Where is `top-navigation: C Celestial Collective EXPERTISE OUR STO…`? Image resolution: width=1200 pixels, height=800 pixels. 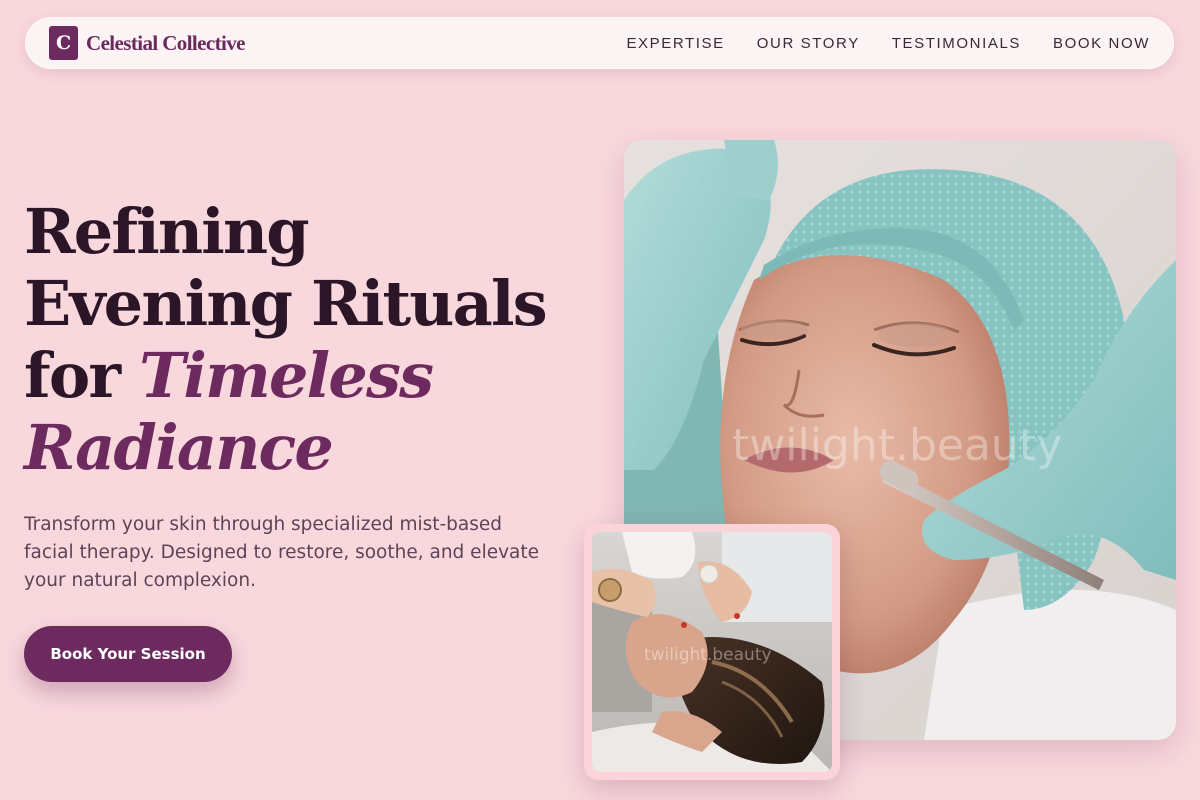 top-navigation: C Celestial Collective EXPERTISE OUR STO… is located at coordinates (599, 43).